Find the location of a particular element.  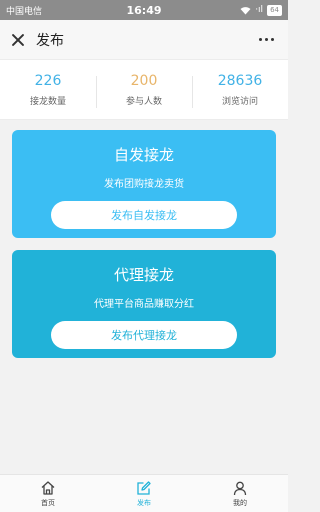

tab-label: 我的 is located at coordinates (240, 502).